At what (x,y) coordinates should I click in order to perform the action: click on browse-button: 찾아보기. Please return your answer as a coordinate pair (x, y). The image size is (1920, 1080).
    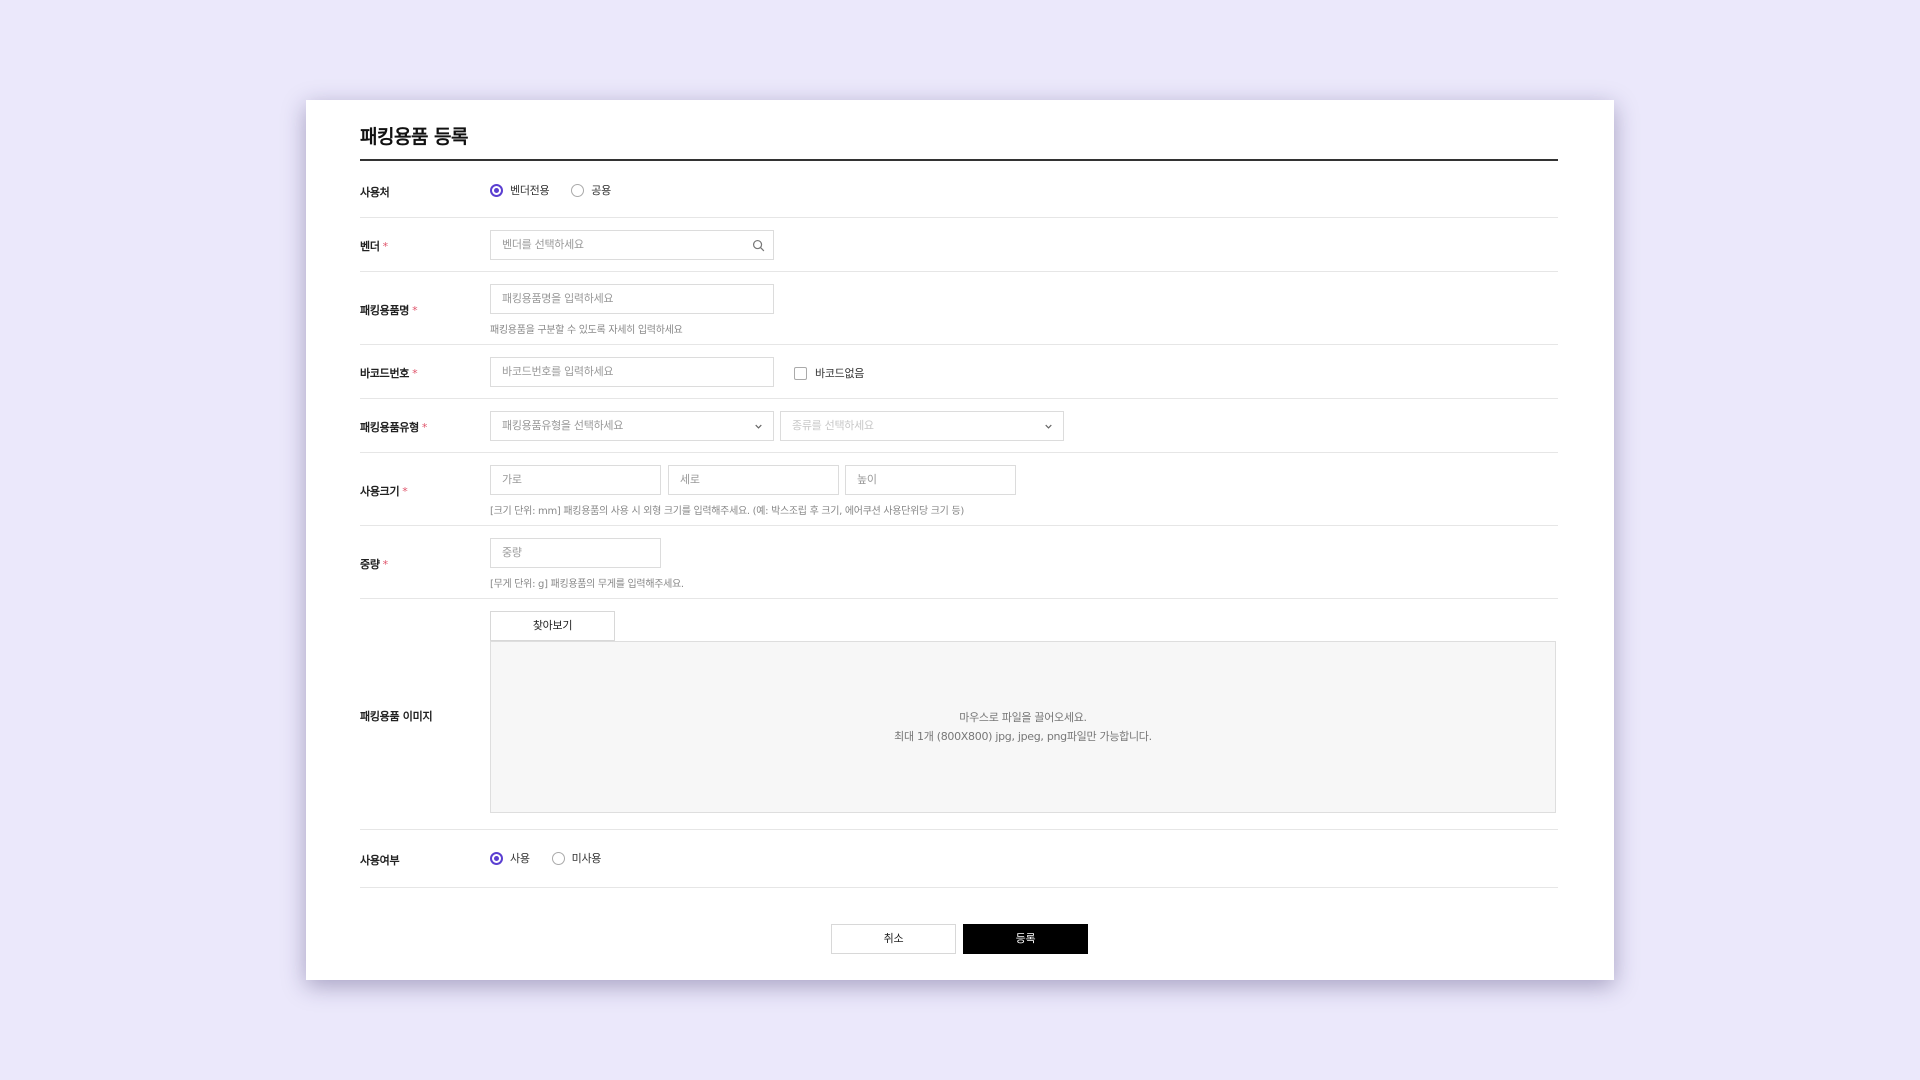
    Looking at the image, I should click on (552, 626).